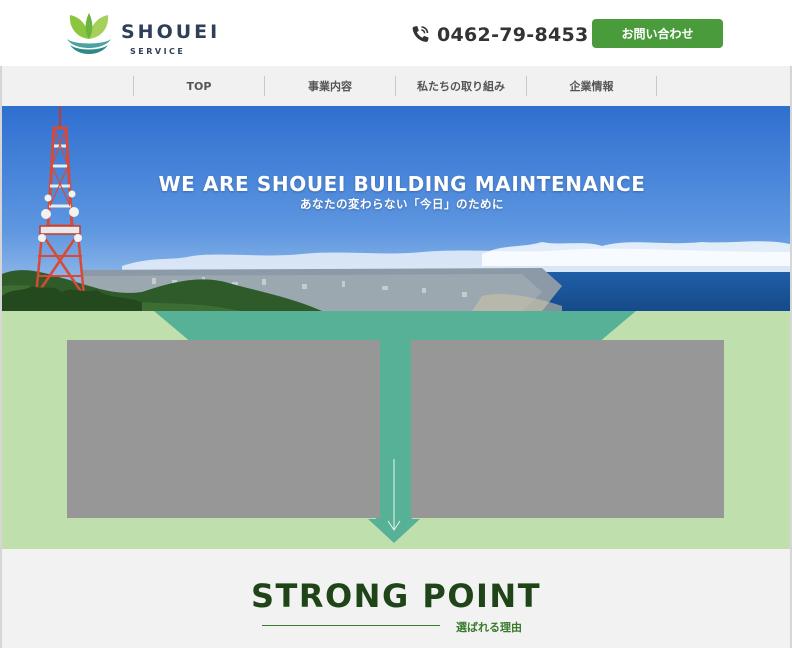 The width and height of the screenshot is (792, 648). Describe the element at coordinates (513, 35) in the screenshot. I see `phone-number: 0462-79-8453` at that location.